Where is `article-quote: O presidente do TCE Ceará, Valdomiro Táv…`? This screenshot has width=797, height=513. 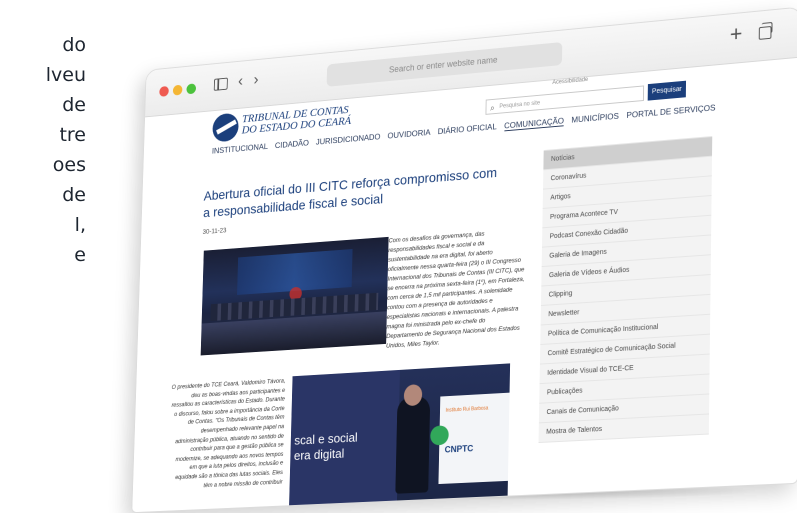 article-quote: O presidente do TCE Ceará, Valdomiro Táv… is located at coordinates (228, 433).